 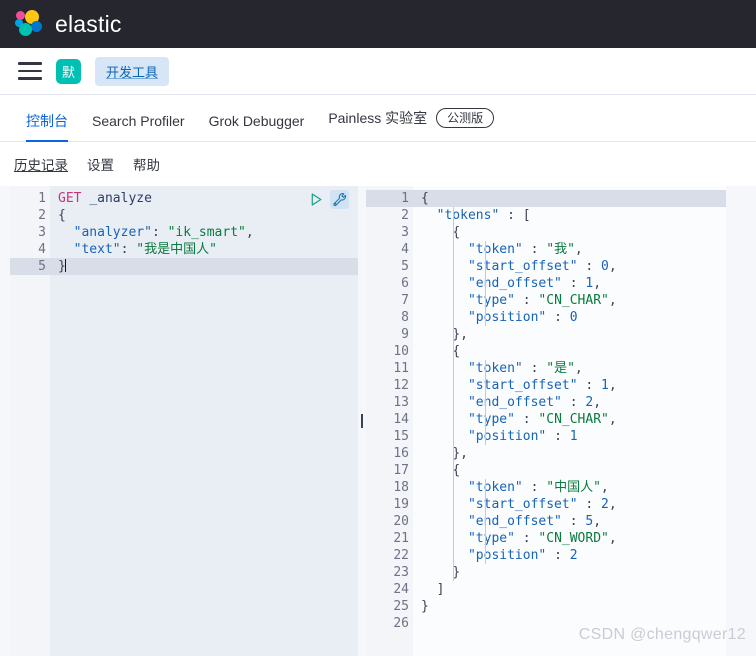 I want to click on code-line: "token" : "中国人",, so click(x=569, y=487).